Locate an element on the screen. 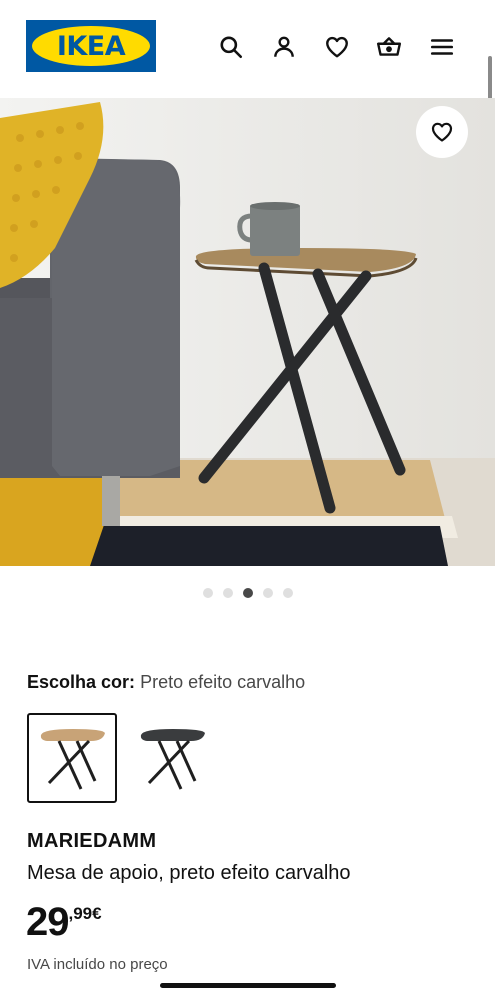  user-icon is located at coordinates (284, 47).